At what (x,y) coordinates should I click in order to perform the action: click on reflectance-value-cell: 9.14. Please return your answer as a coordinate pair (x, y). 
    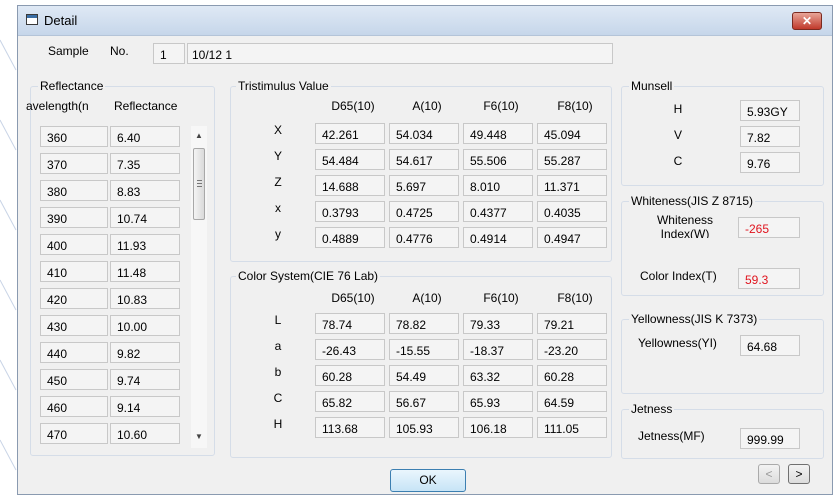
    Looking at the image, I should click on (145, 406).